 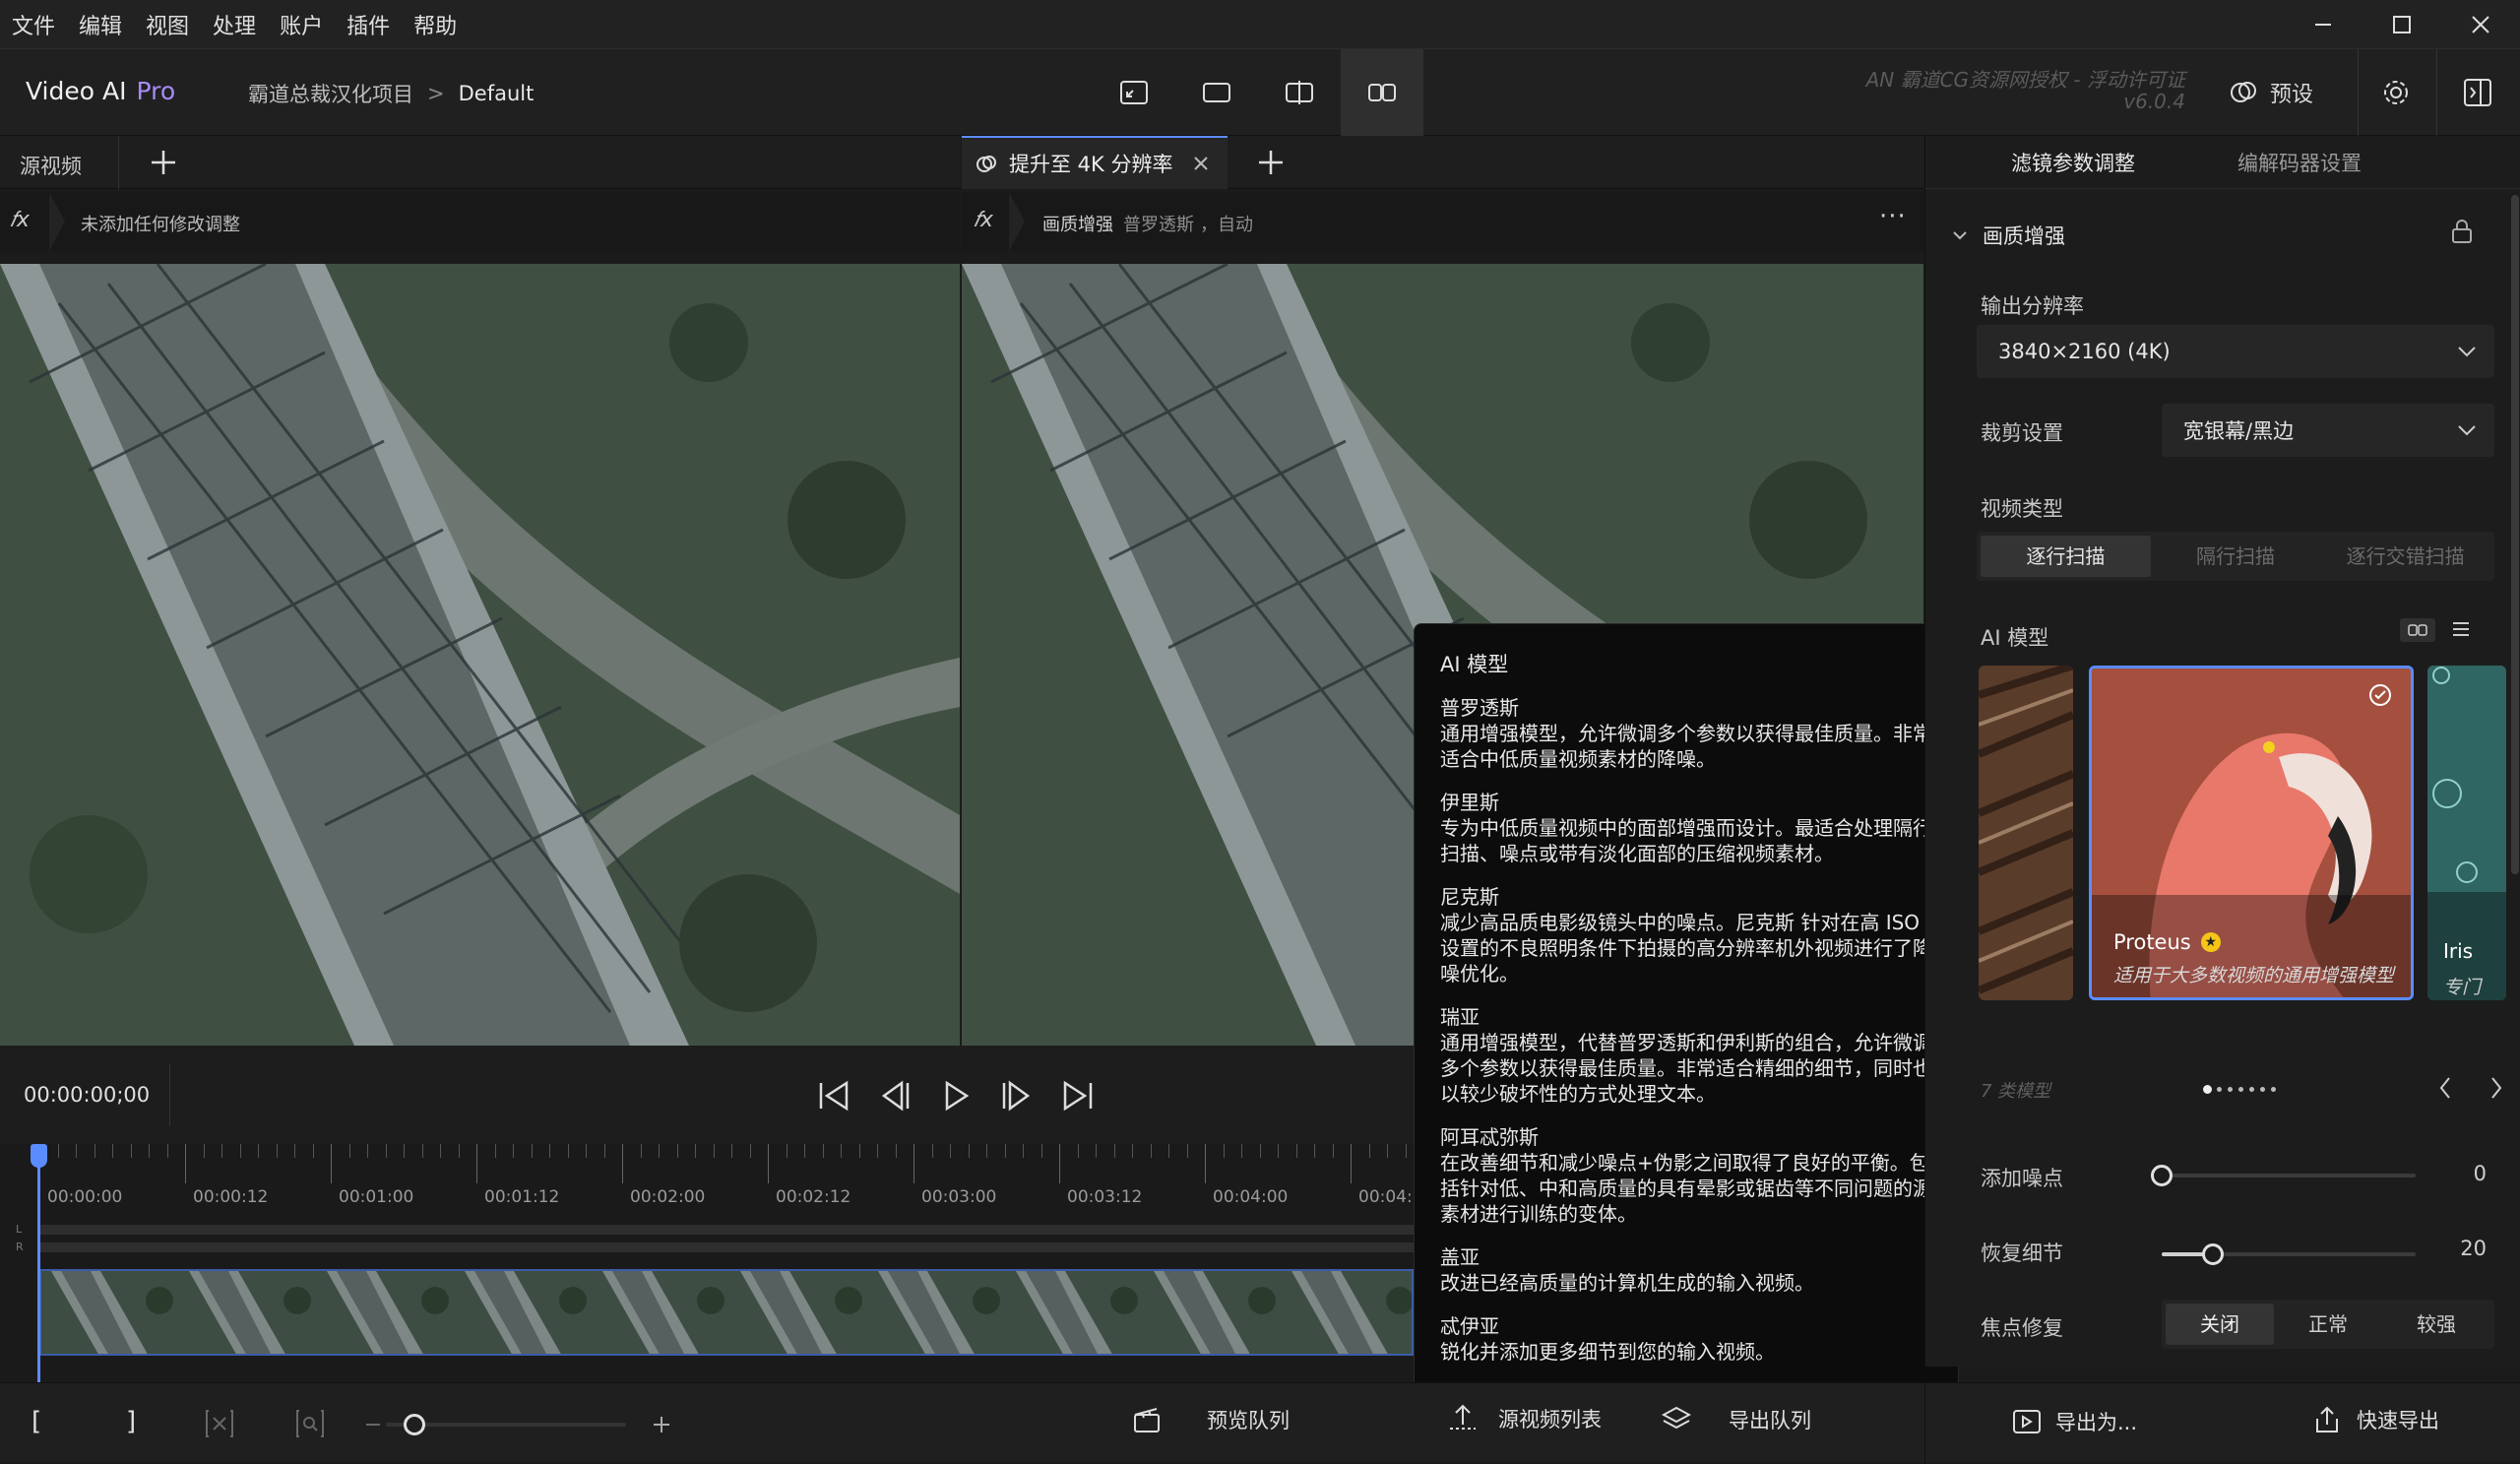 What do you see at coordinates (2461, 629) in the screenshot?
I see `list-view-button` at bounding box center [2461, 629].